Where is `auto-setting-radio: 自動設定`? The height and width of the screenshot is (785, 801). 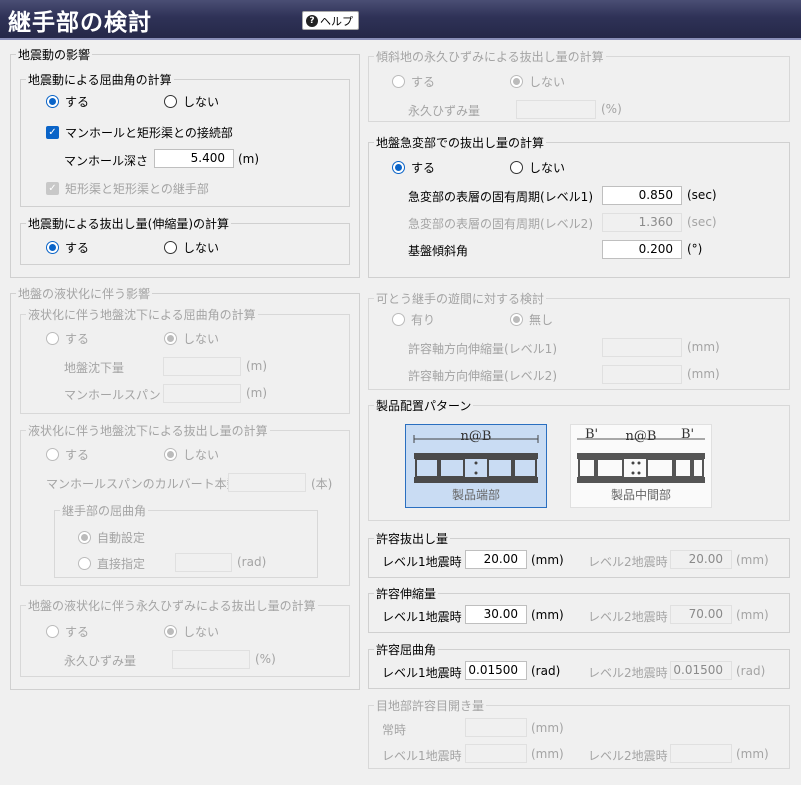 auto-setting-radio: 自動設定 is located at coordinates (111, 537).